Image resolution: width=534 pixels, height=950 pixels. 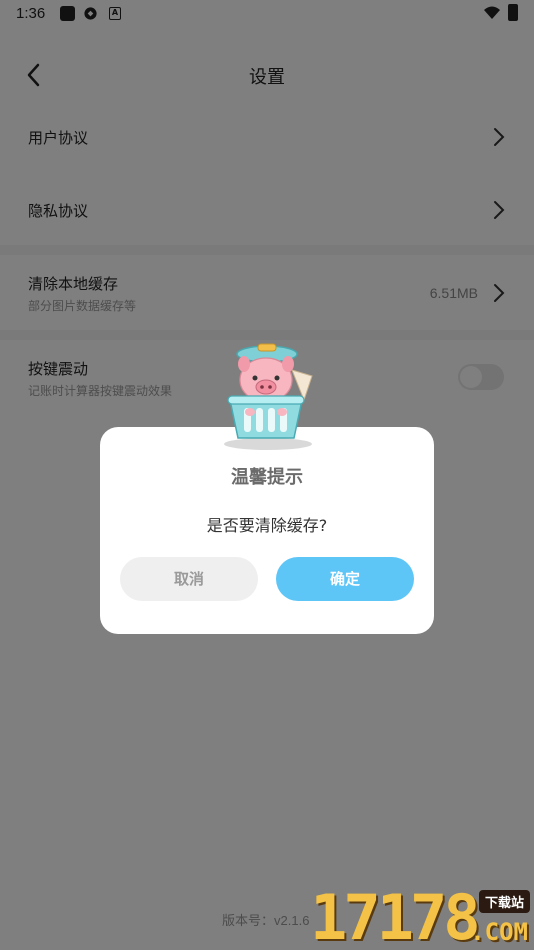 I want to click on watermark-badge: 下载站, so click(x=504, y=901).